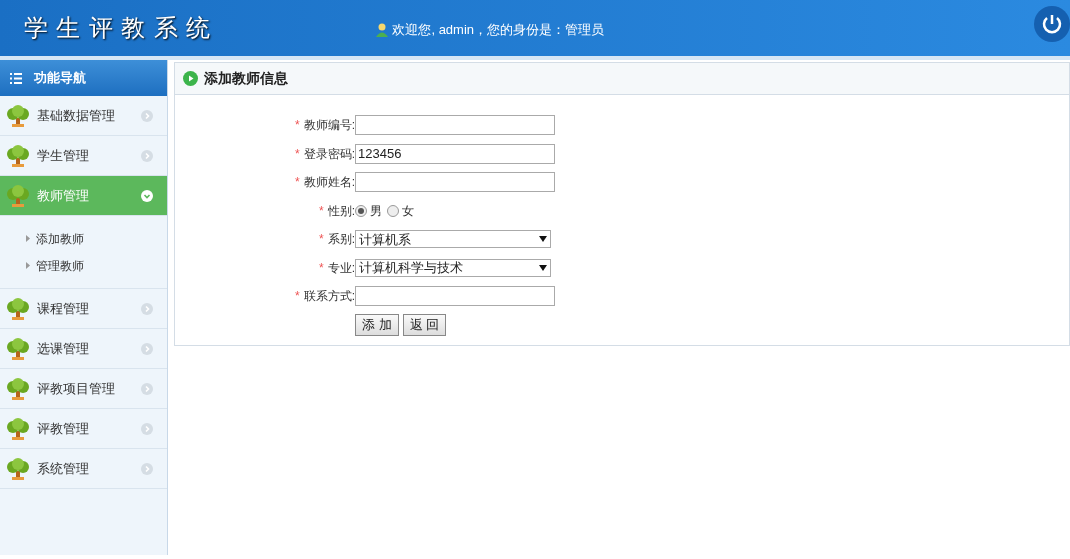  Describe the element at coordinates (329, 126) in the screenshot. I see `field-label: 教师编号:` at that location.